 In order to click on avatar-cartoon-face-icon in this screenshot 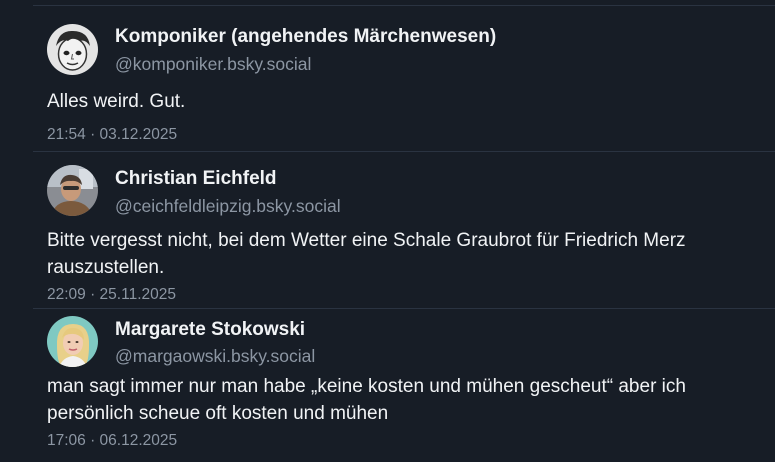, I will do `click(72, 49)`.